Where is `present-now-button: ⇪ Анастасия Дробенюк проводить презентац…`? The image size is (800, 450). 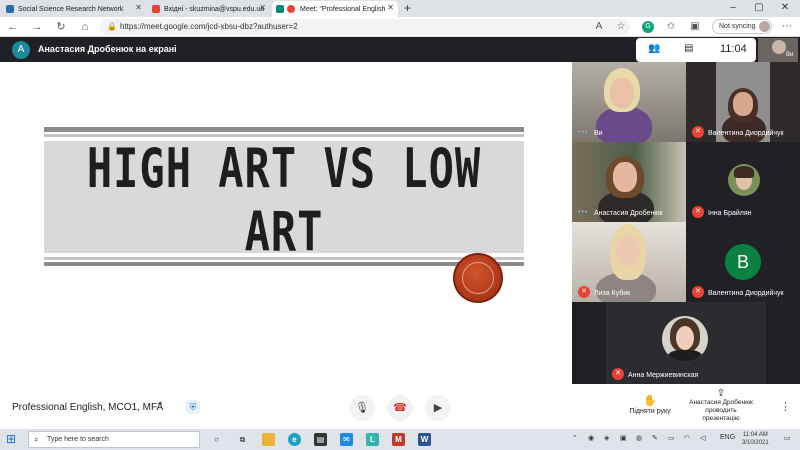 present-now-button: ⇪ Анастасия Дробенюк проводить презентац… is located at coordinates (721, 405).